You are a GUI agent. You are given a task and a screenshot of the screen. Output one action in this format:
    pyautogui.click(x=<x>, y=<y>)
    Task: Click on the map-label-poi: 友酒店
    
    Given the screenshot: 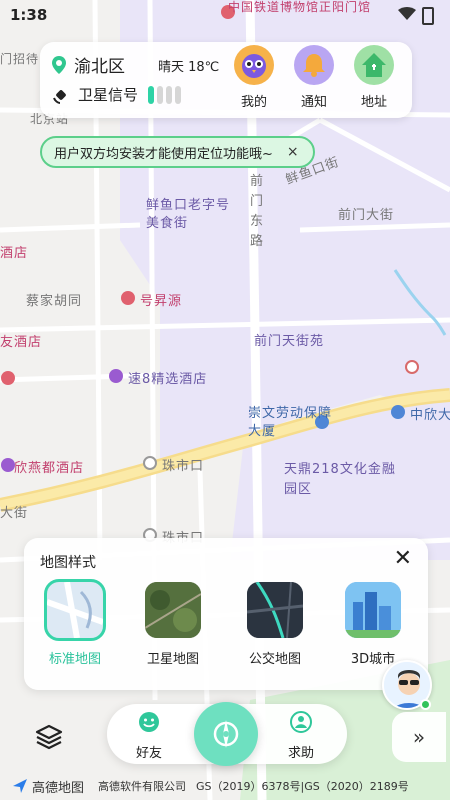 What is the action you would take?
    pyautogui.click(x=21, y=340)
    